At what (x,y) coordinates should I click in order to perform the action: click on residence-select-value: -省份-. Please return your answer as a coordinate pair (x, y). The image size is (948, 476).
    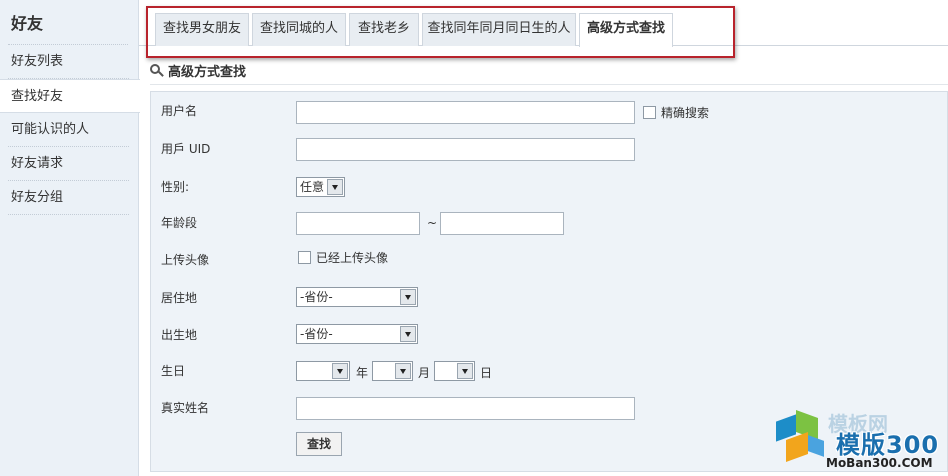
    Looking at the image, I should click on (316, 297).